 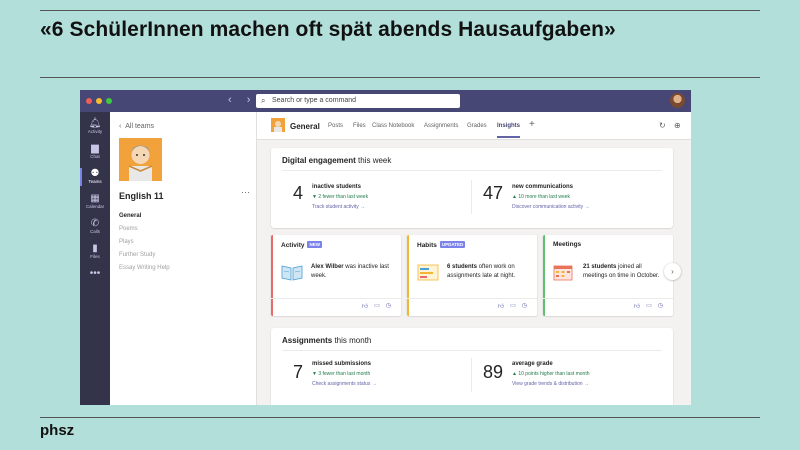 I want to click on insight-bold: Alex Wilber, so click(x=327, y=267).